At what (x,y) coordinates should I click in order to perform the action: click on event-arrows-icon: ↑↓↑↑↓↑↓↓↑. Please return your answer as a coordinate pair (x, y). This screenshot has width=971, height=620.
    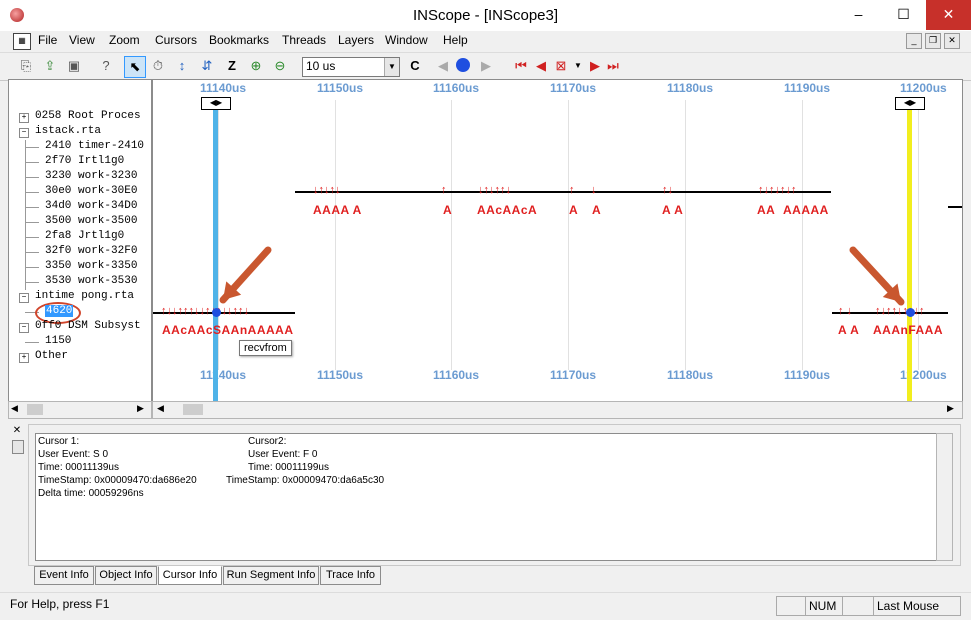
    Looking at the image, I should click on (900, 311).